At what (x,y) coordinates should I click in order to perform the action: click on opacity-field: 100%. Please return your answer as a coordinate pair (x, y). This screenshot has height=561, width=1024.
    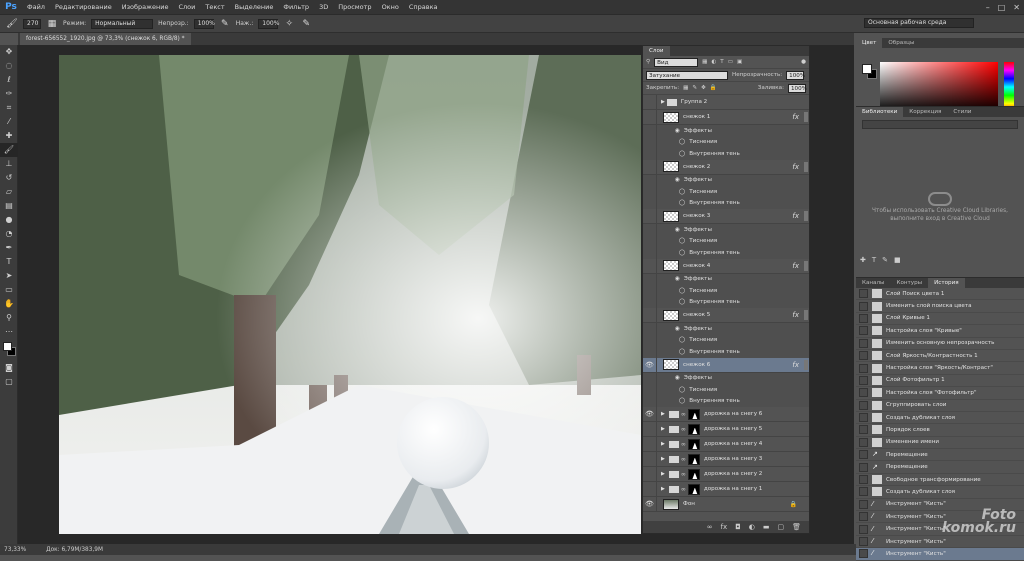
    Looking at the image, I should click on (204, 23).